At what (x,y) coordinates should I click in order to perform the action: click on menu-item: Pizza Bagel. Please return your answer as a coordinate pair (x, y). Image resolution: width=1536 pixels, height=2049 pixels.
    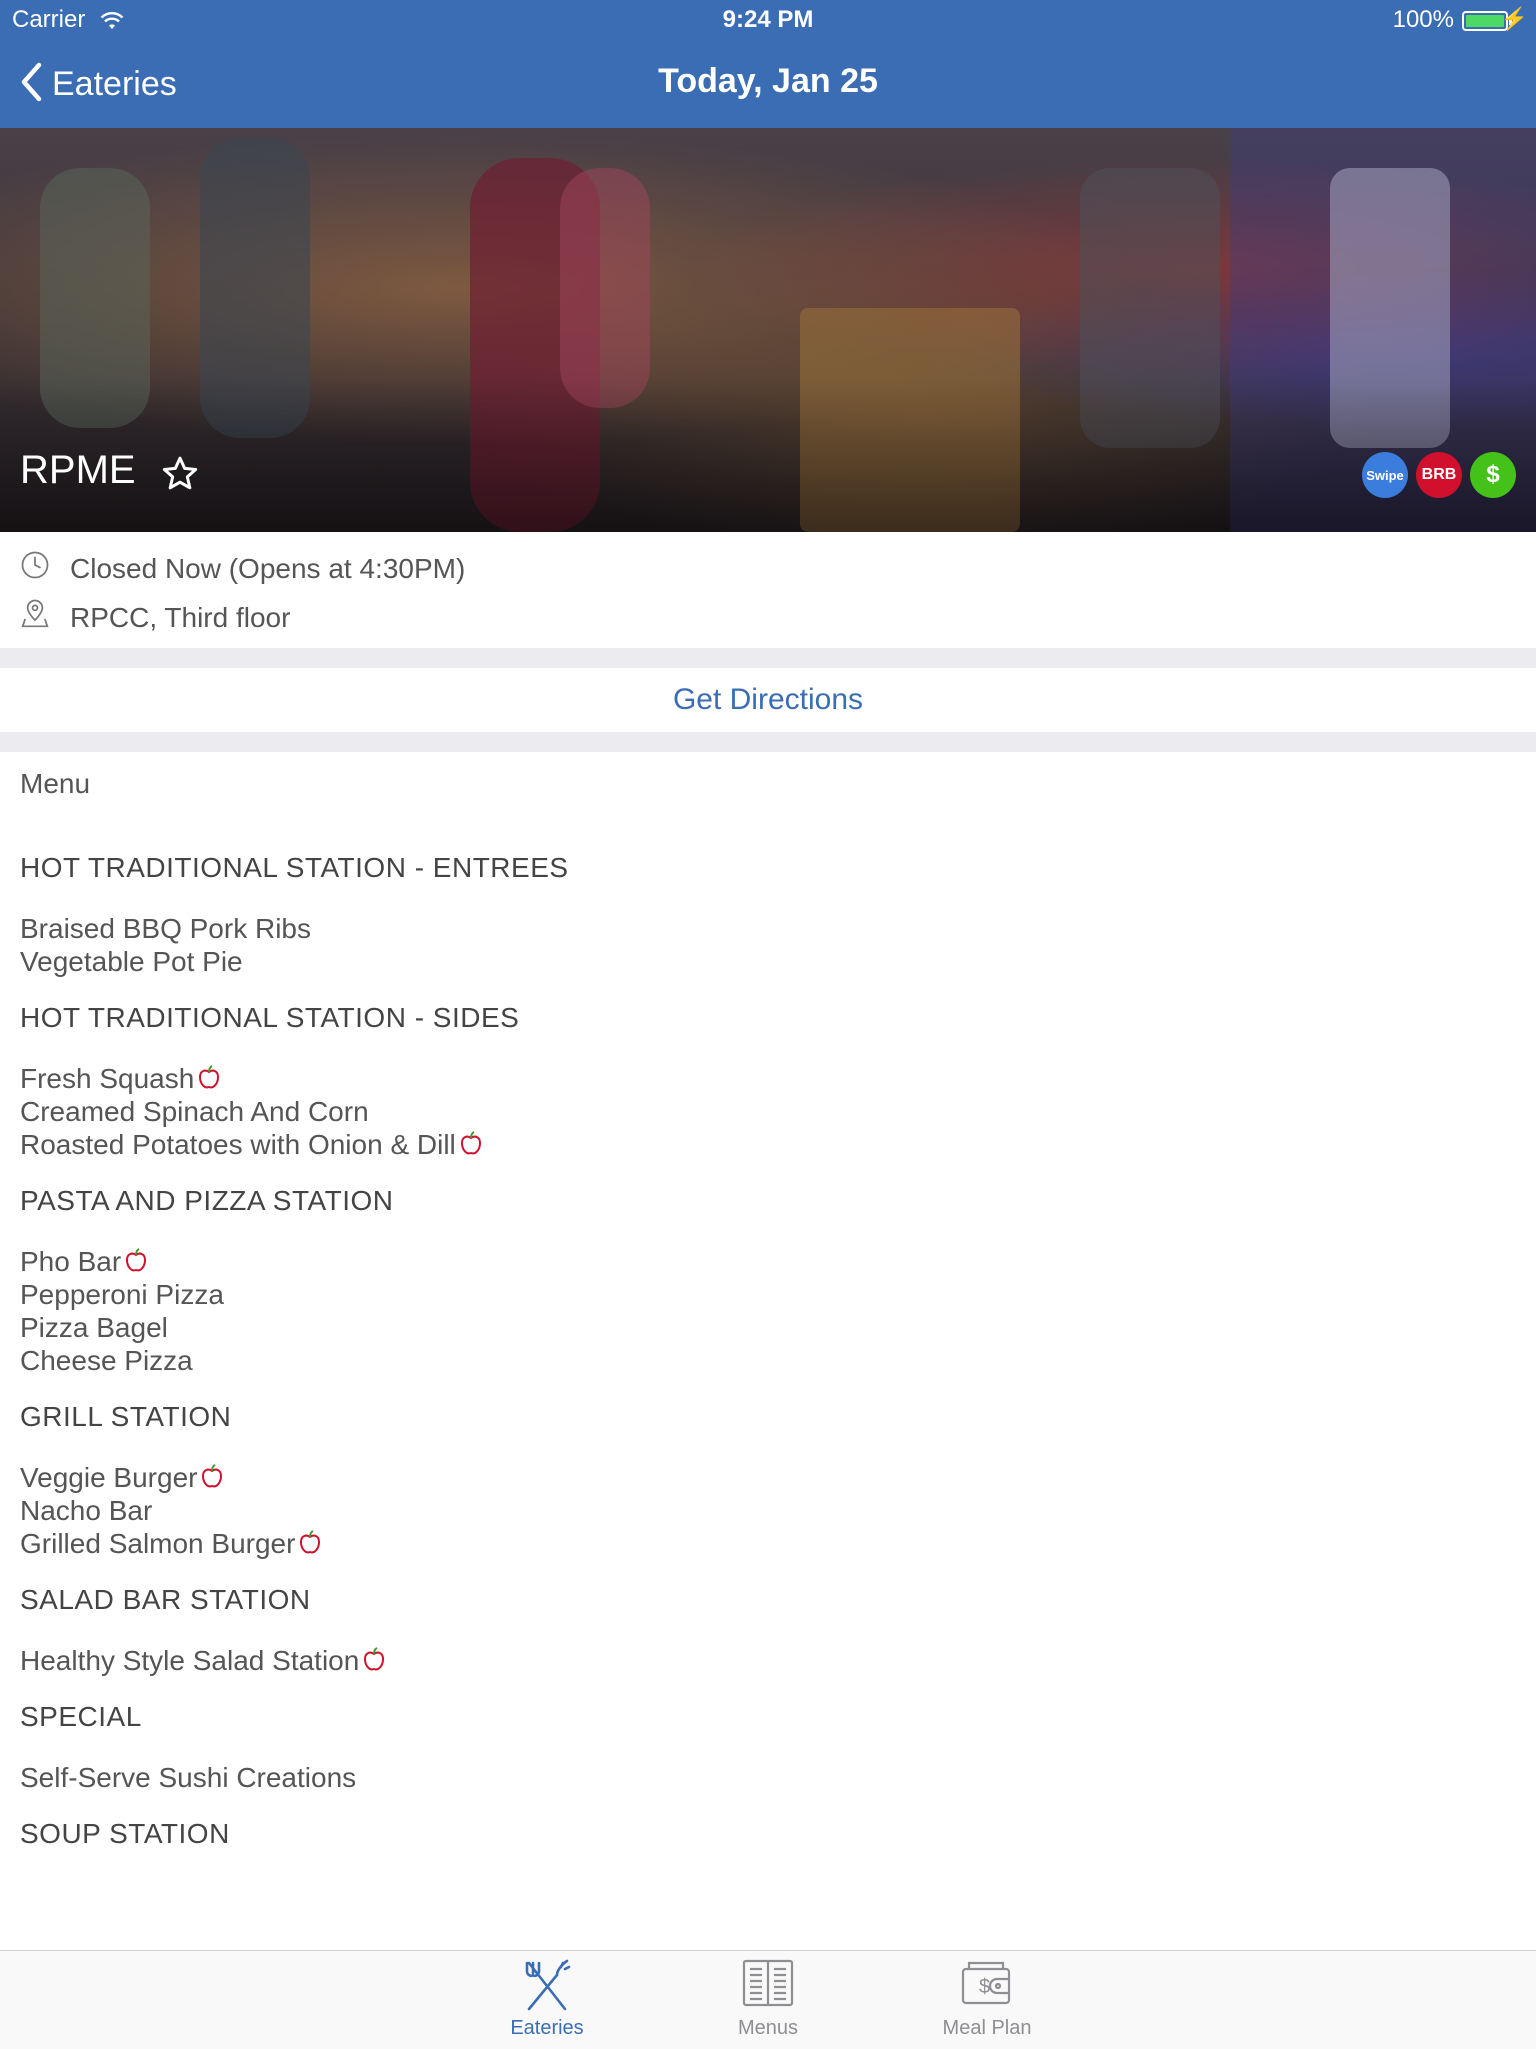
    Looking at the image, I should click on (94, 1327).